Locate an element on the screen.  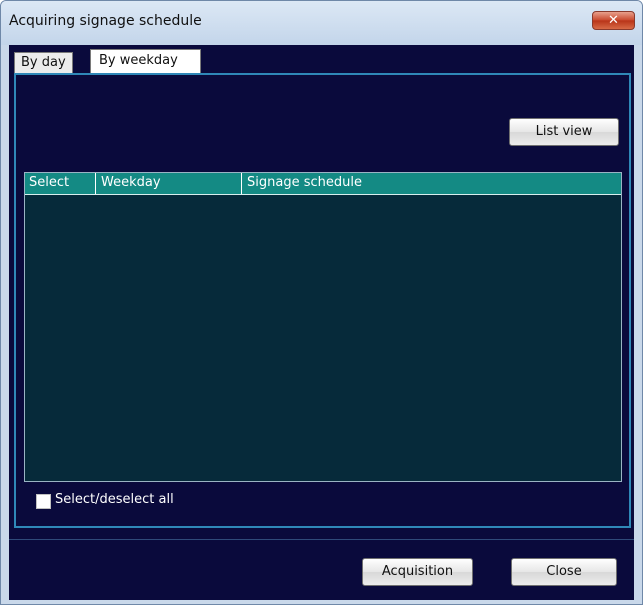
window-title: Acquiring signage schedule is located at coordinates (105, 21).